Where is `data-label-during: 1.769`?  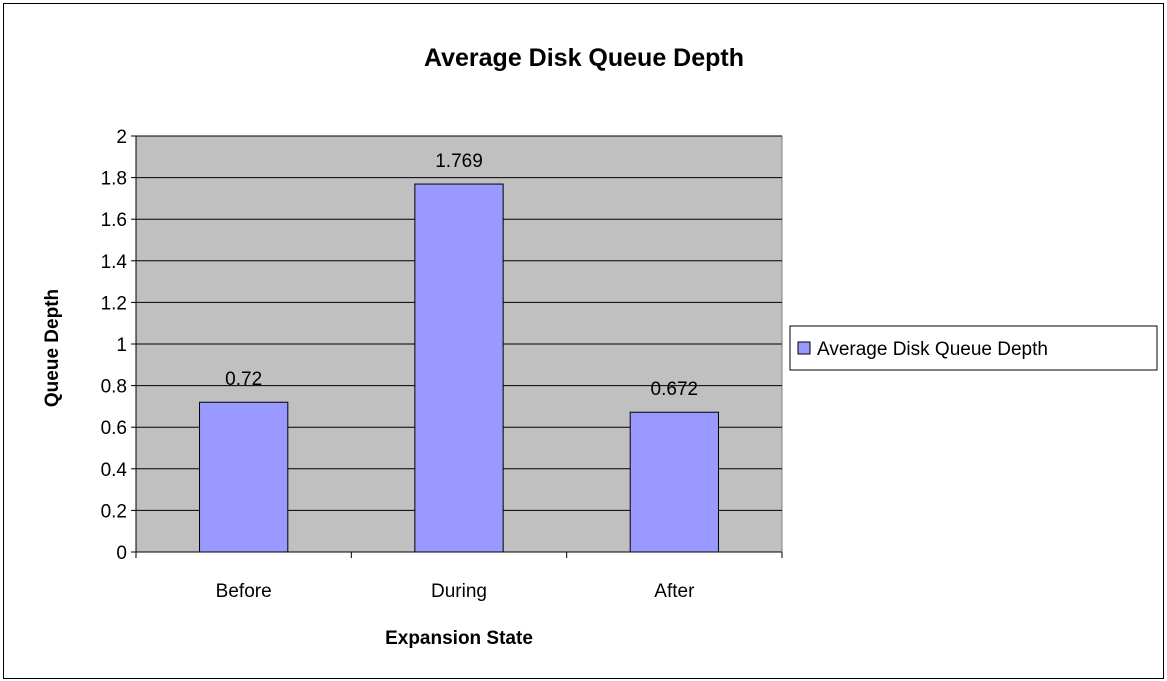 data-label-during: 1.769 is located at coordinates (459, 161).